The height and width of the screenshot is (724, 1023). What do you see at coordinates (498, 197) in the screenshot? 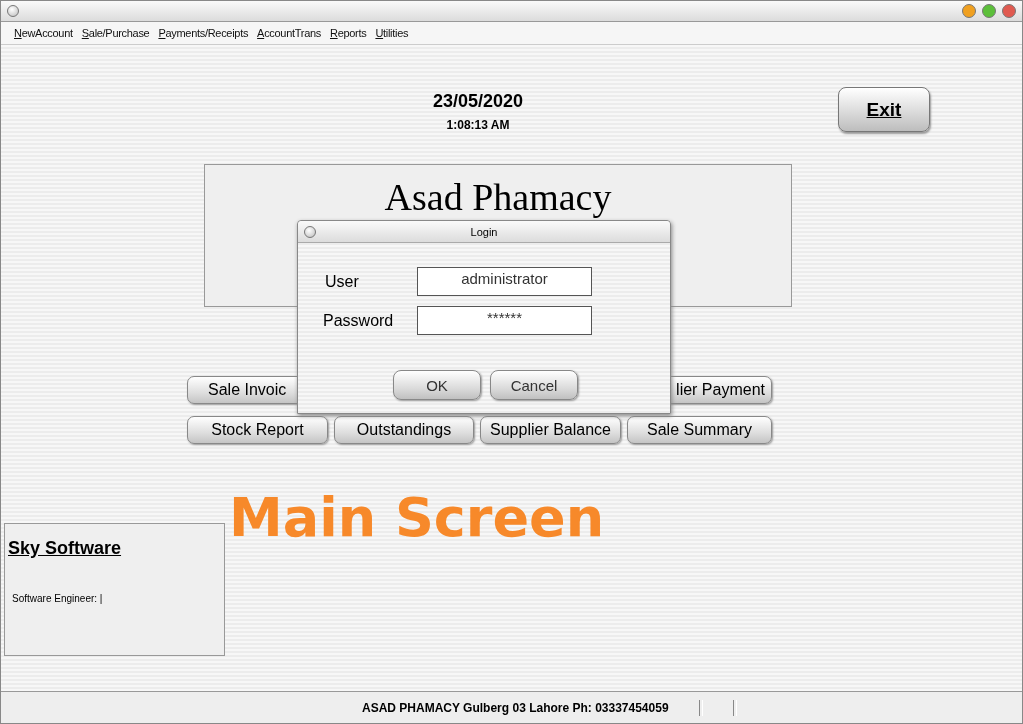
I see `pharmacy-name: Asad Phamacy` at bounding box center [498, 197].